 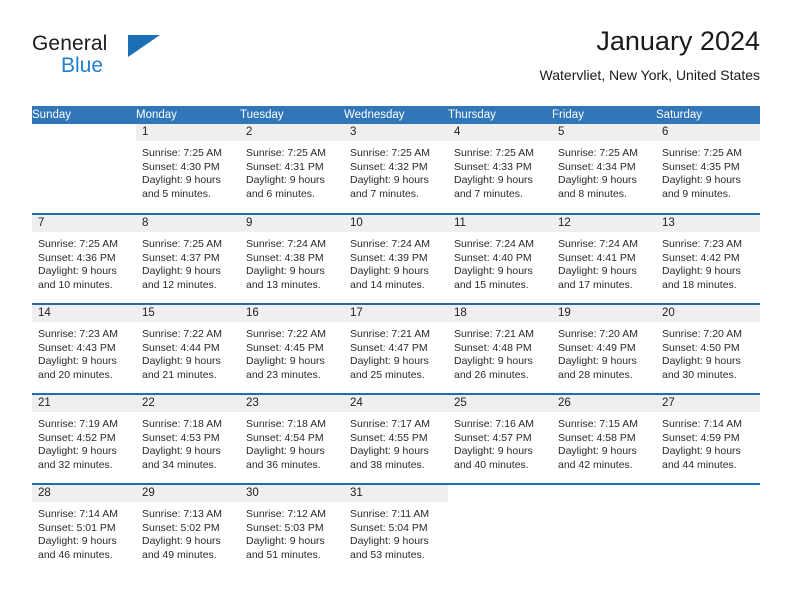 I want to click on day-number: 26, so click(x=604, y=403).